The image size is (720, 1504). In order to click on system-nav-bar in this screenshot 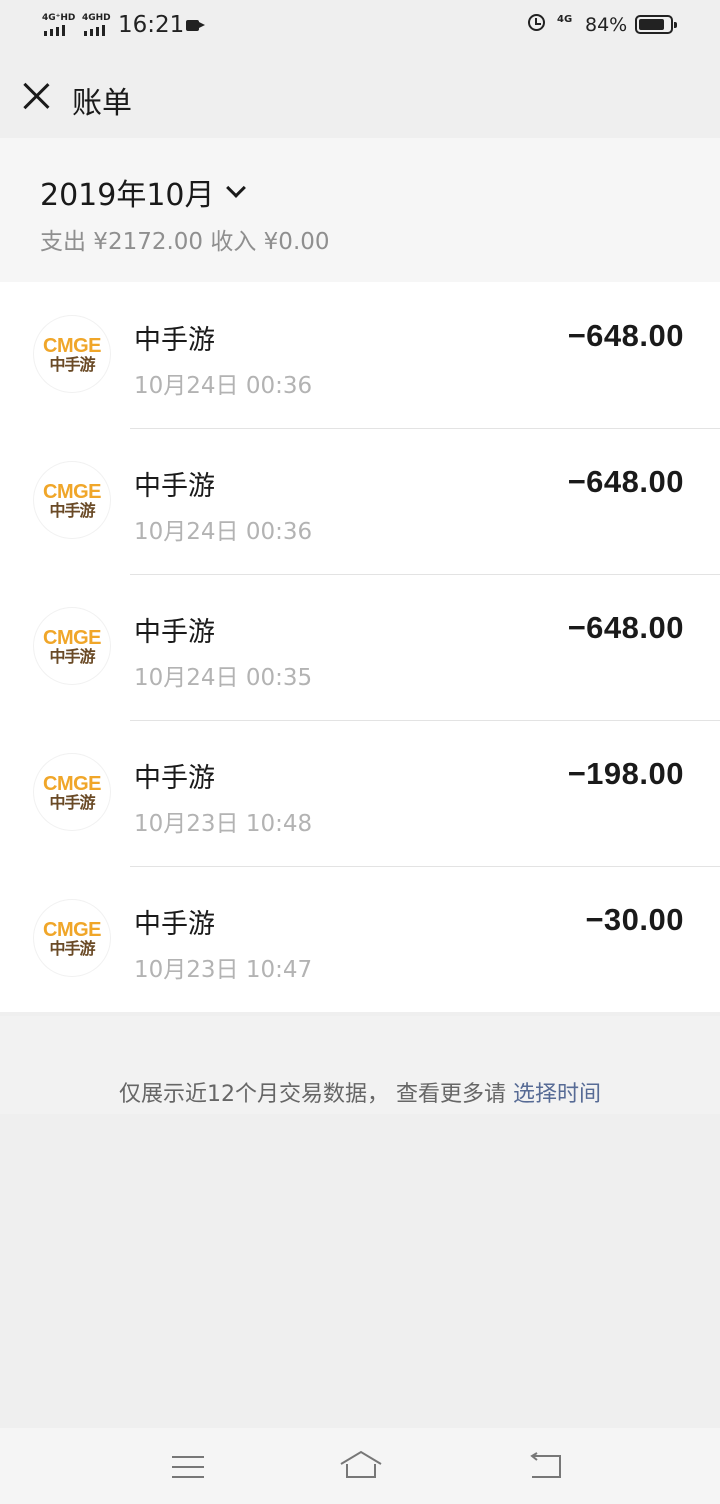, I will do `click(360, 1466)`.